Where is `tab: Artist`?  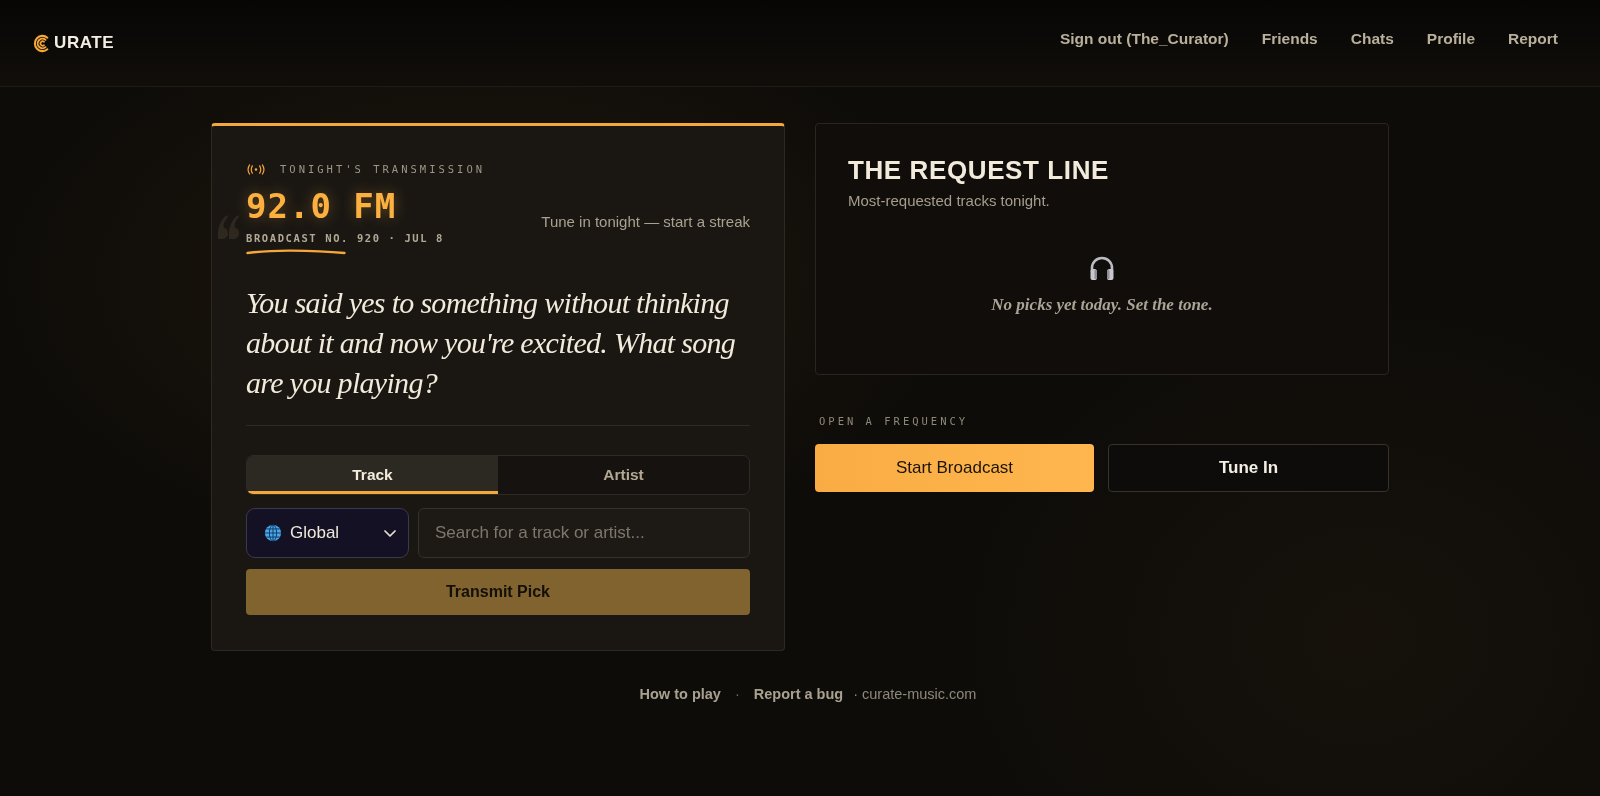
tab: Artist is located at coordinates (623, 475).